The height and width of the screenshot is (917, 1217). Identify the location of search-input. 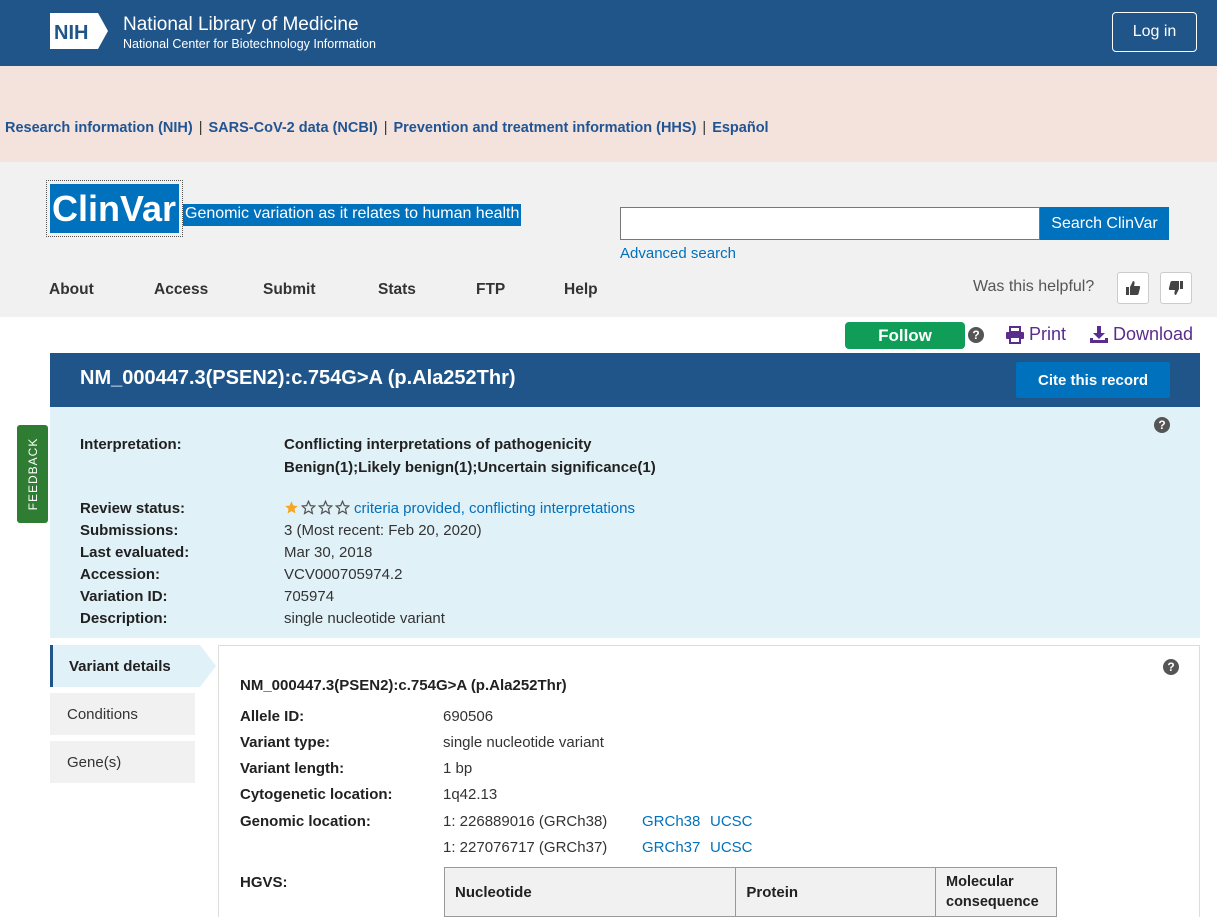
(830, 223).